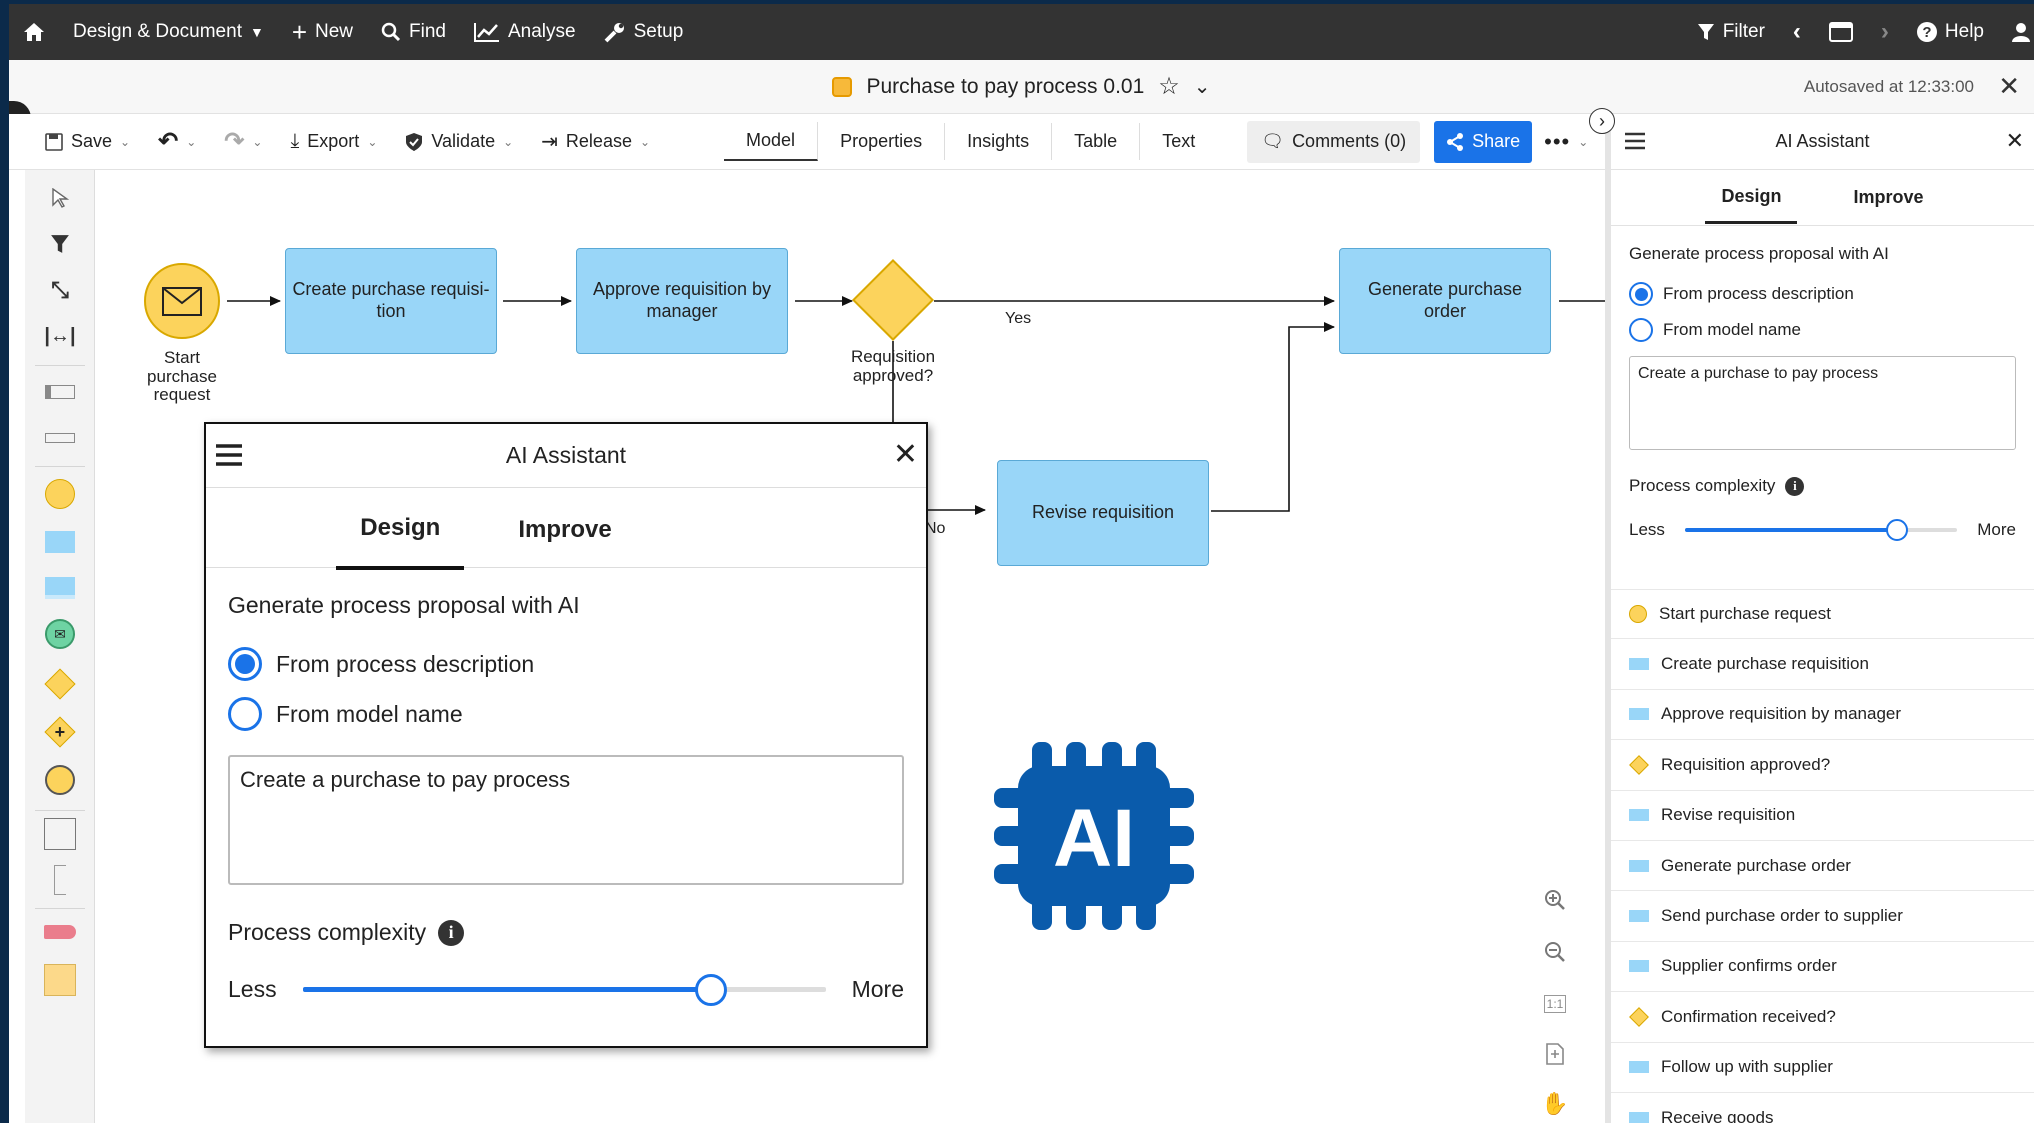  Describe the element at coordinates (60, 438) in the screenshot. I see `palette-lane` at that location.